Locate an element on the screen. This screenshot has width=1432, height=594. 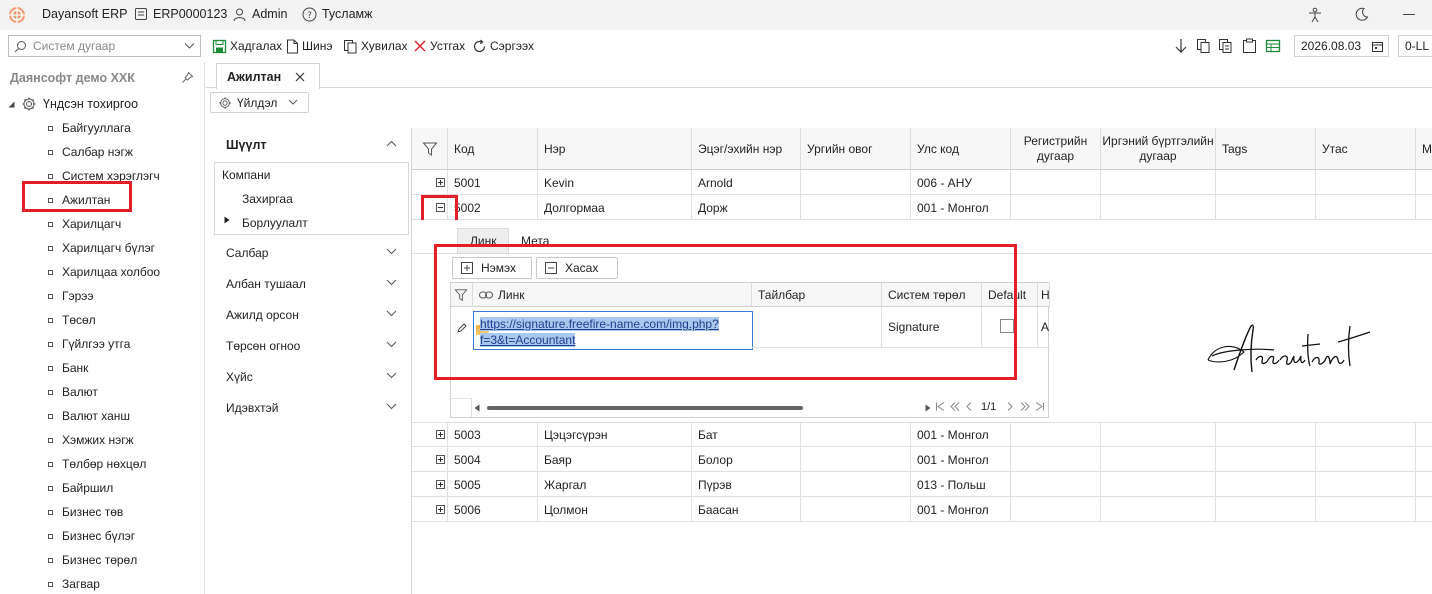
expand-triangle-icon is located at coordinates (227, 220).